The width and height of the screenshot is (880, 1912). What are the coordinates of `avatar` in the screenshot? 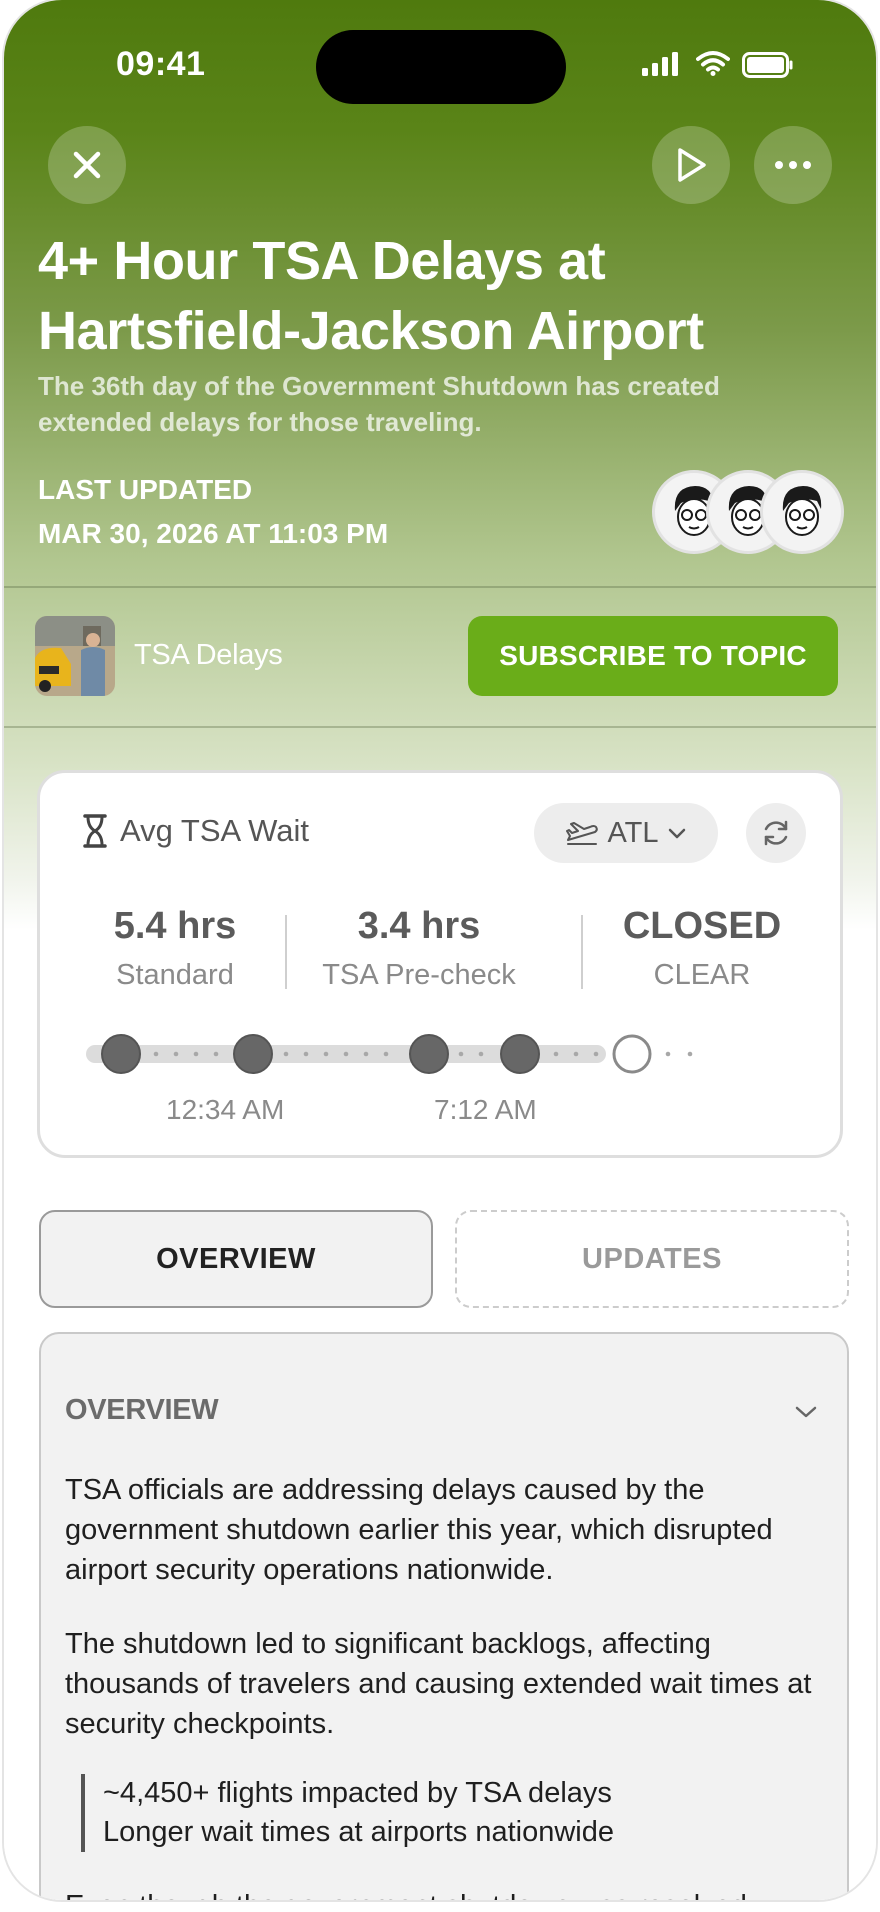 It's located at (802, 512).